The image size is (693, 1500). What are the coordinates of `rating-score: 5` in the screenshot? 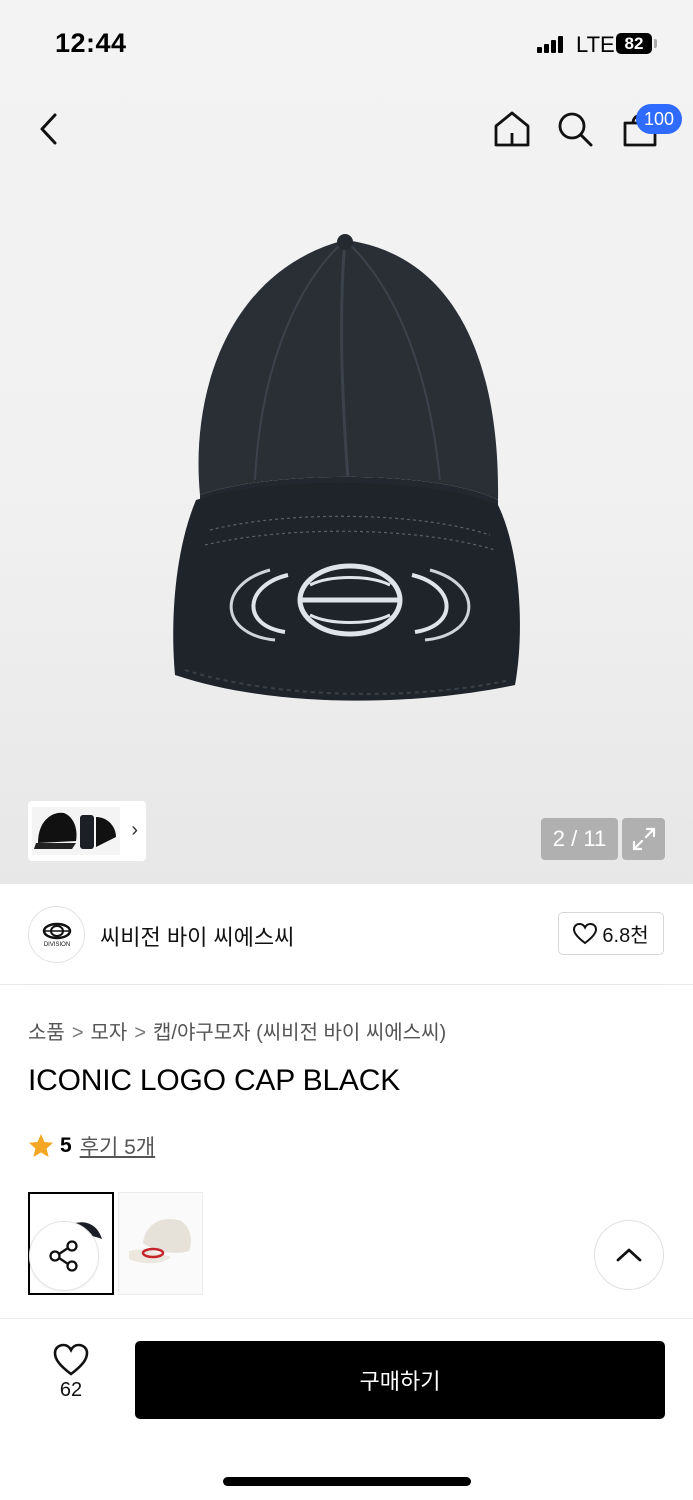 It's located at (66, 1145).